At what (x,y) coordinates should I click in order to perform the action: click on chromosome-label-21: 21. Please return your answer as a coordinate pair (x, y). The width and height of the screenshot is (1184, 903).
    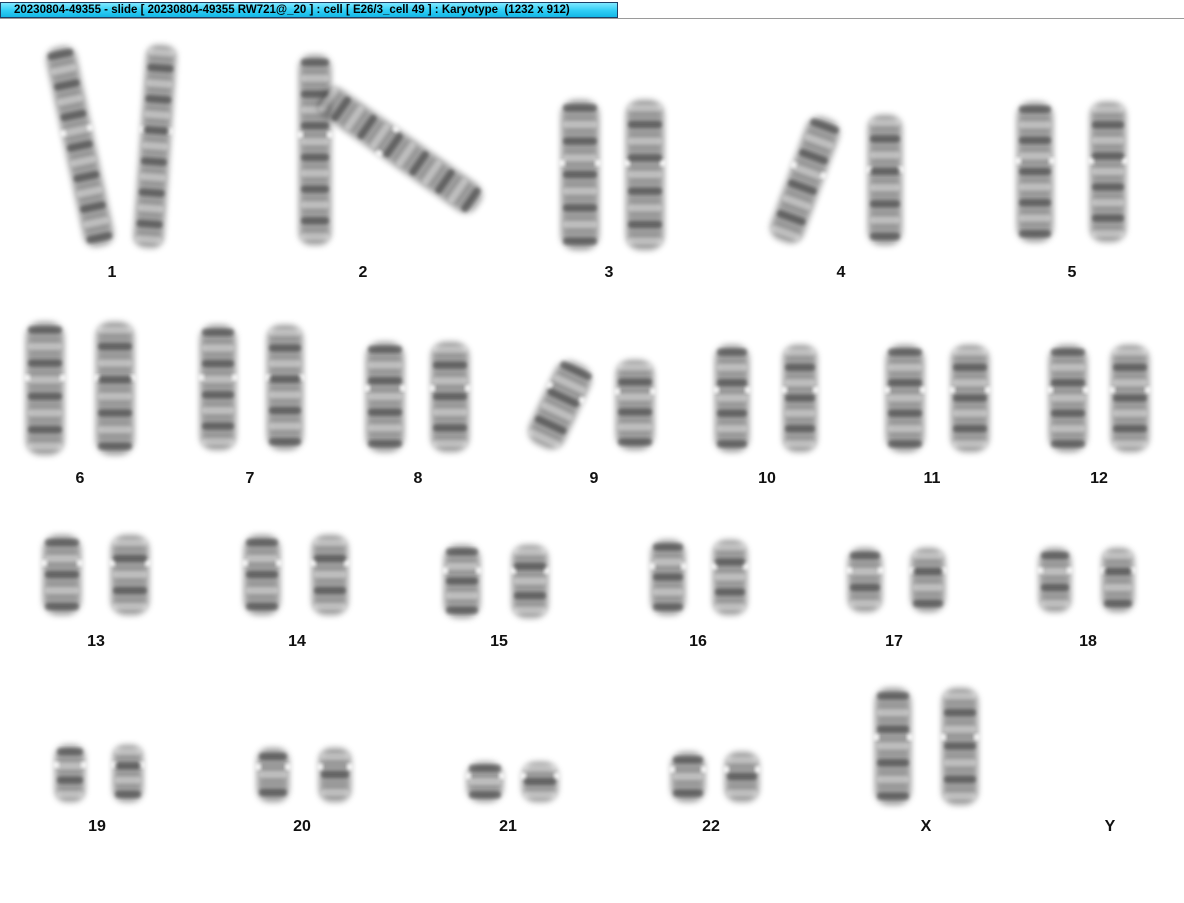
    Looking at the image, I should click on (508, 826).